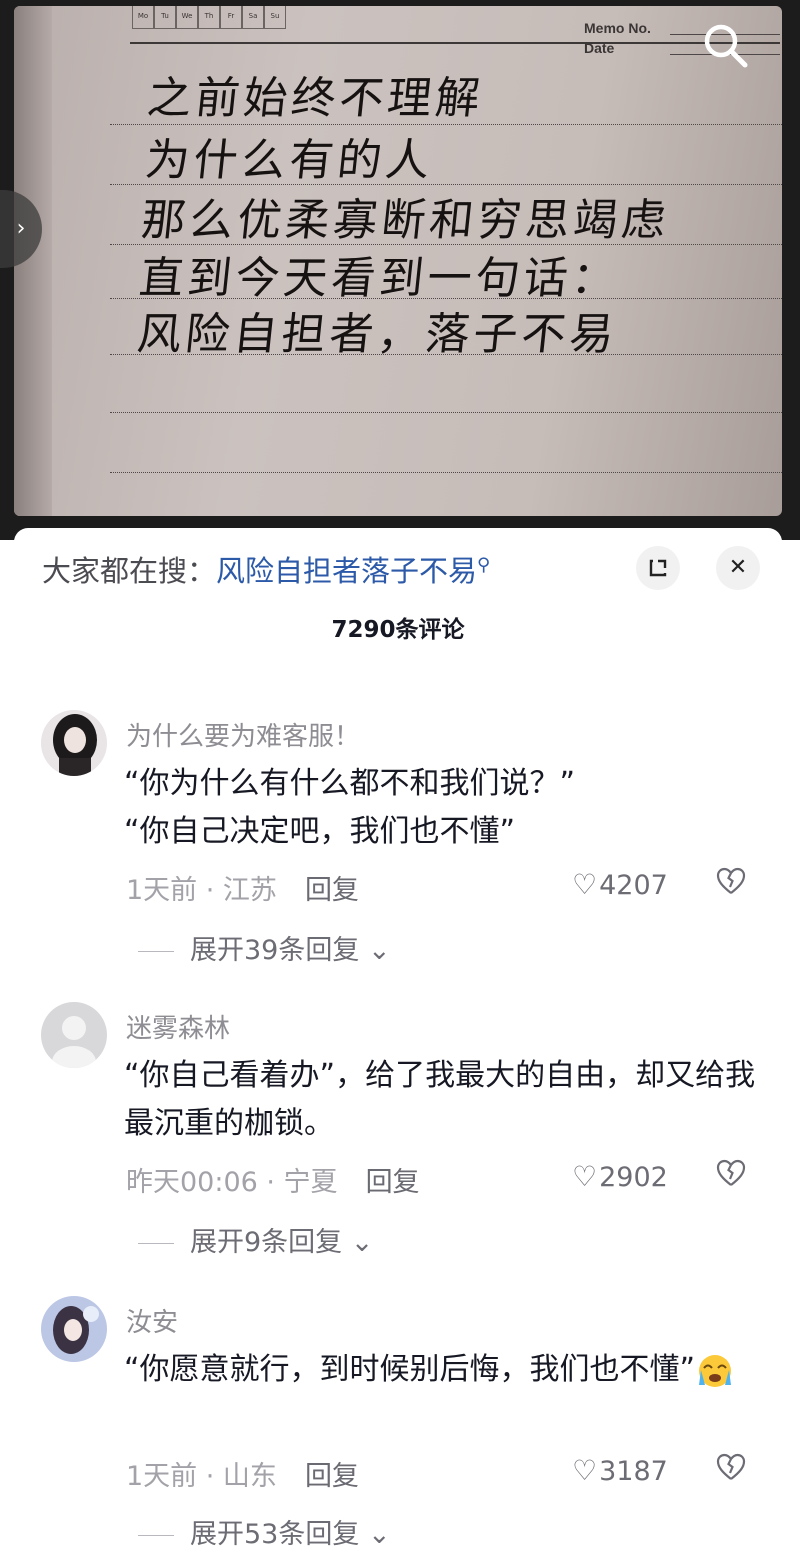  Describe the element at coordinates (346, 571) in the screenshot. I see `suggestion-term: 风险自担者落子不易` at that location.